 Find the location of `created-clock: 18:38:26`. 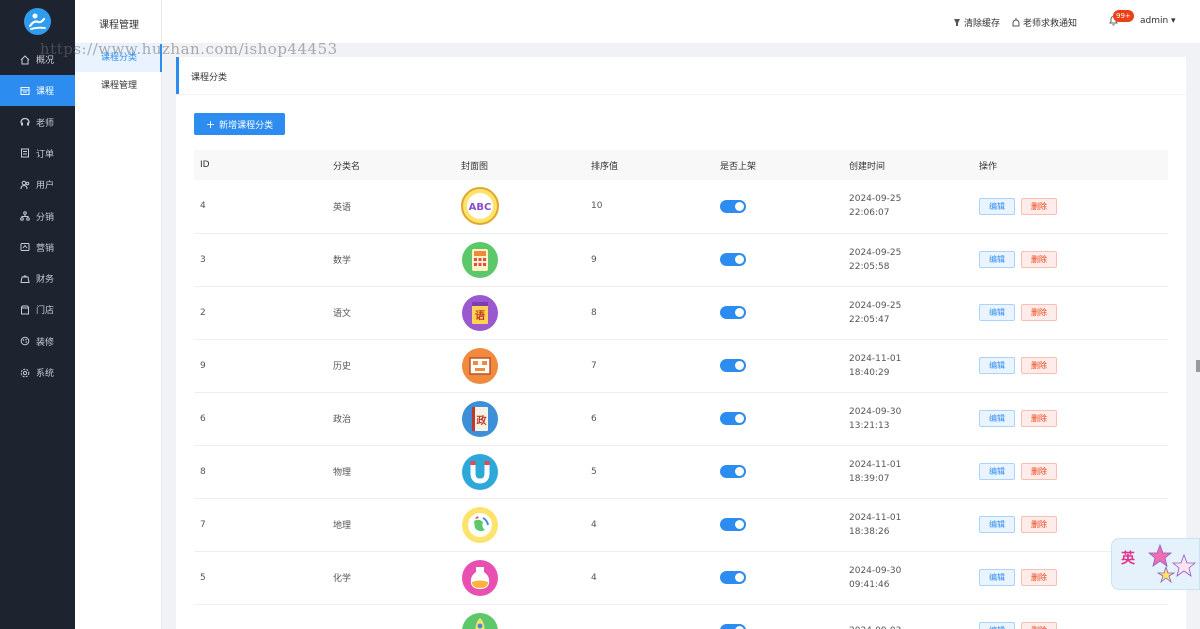

created-clock: 18:38:26 is located at coordinates (869, 531).